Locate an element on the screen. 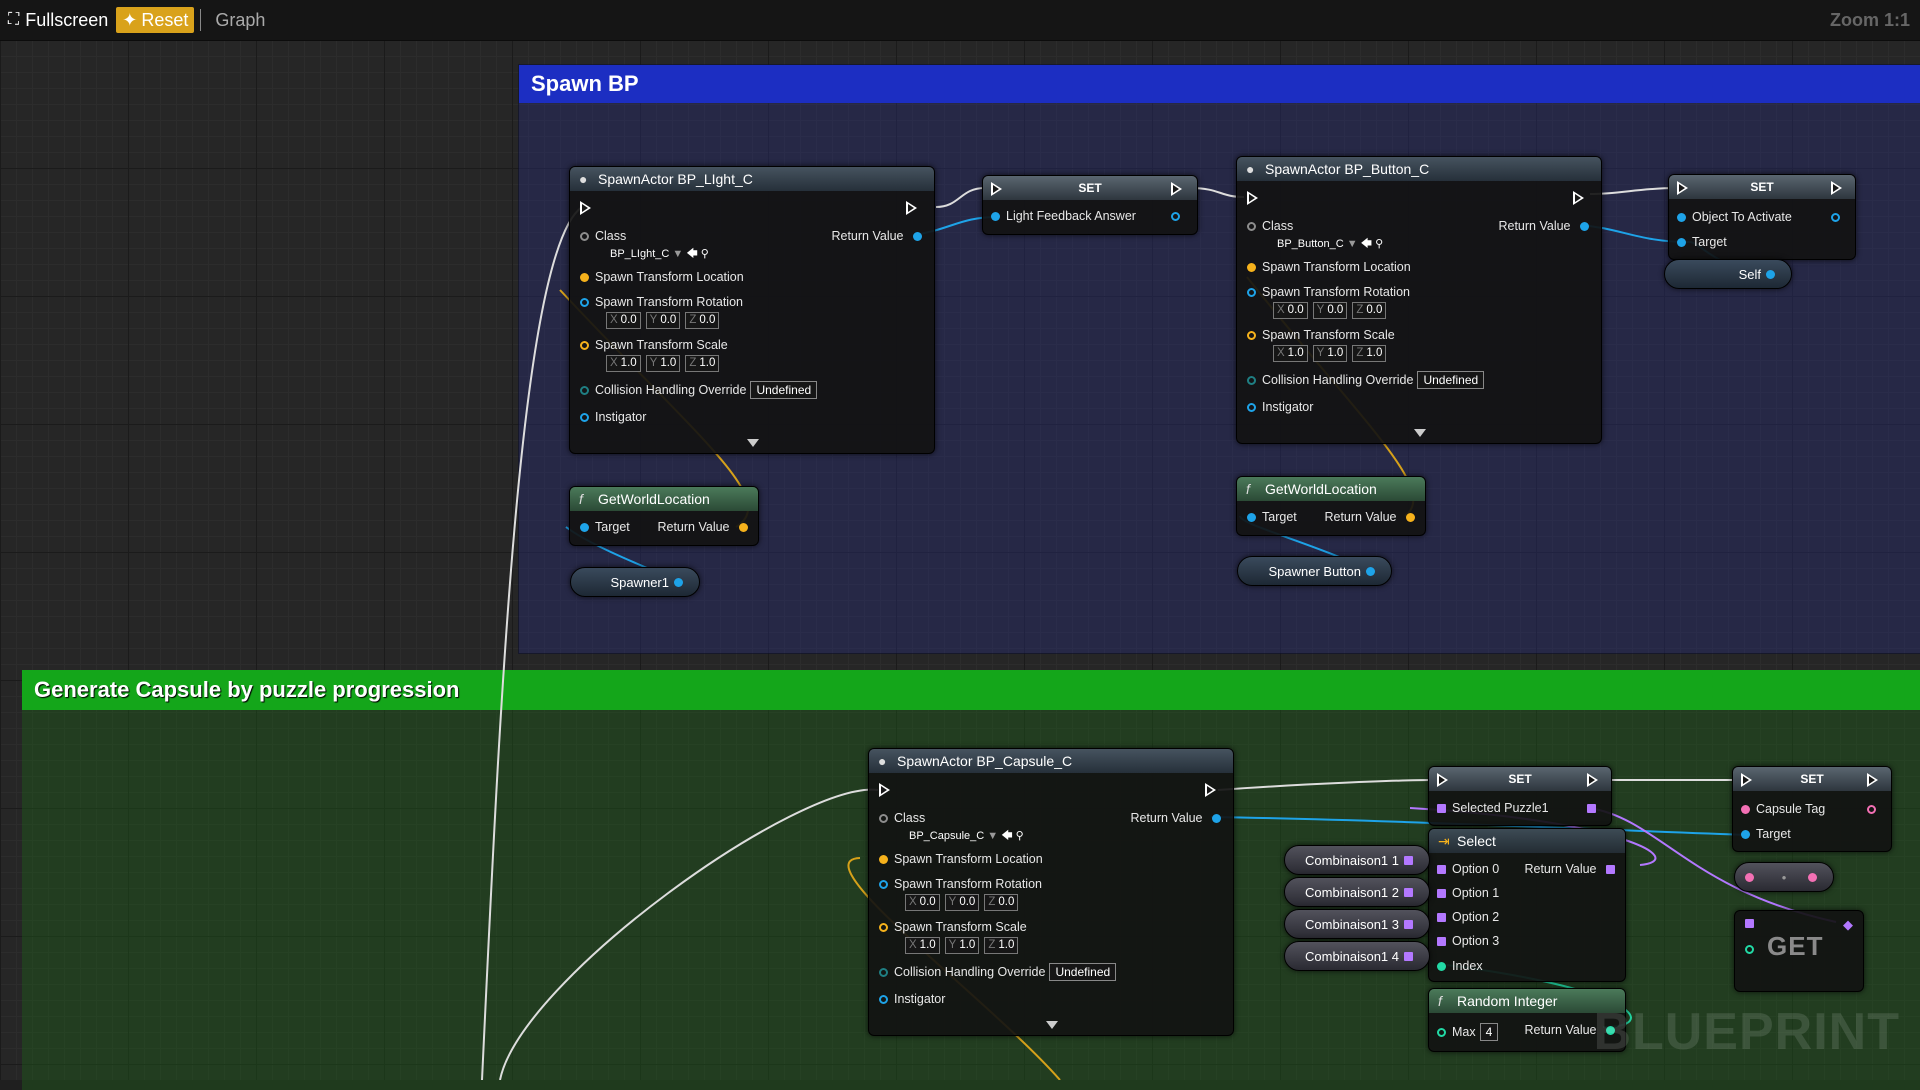 The height and width of the screenshot is (1090, 1920). combinaison-2-node: Combinaison1 2 is located at coordinates (1357, 892).